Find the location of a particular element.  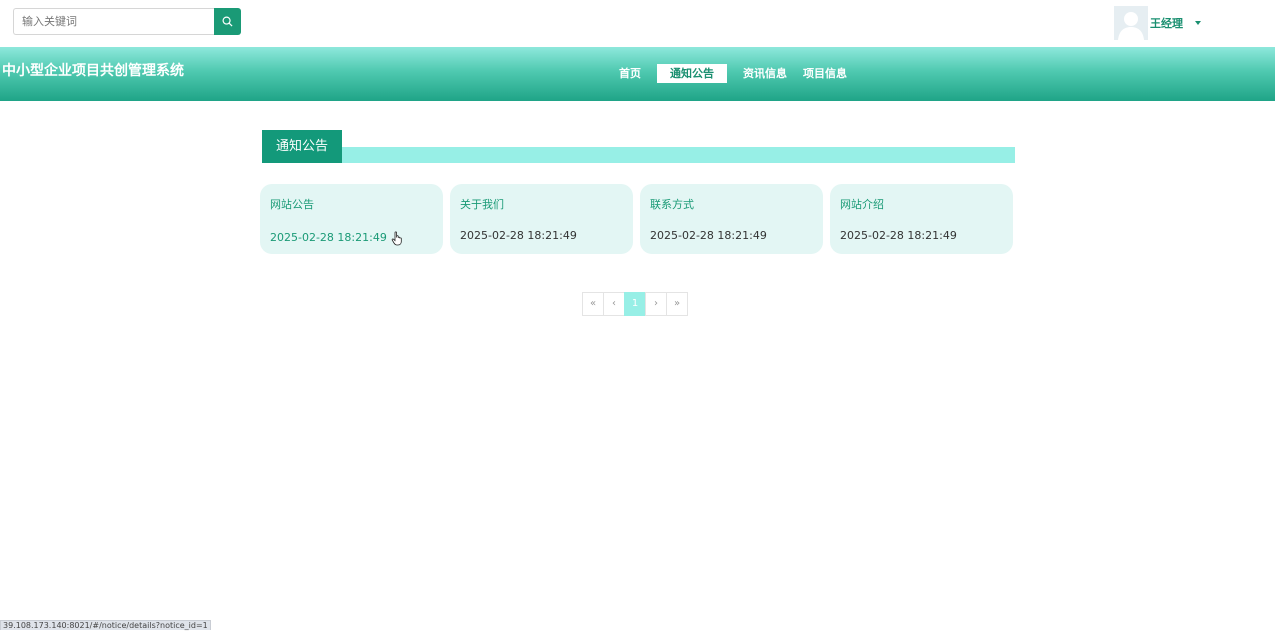

site-header: 中小型企业项目共创管理系统 首页 通知公告 资讯信息 项目信息 is located at coordinates (637, 74).